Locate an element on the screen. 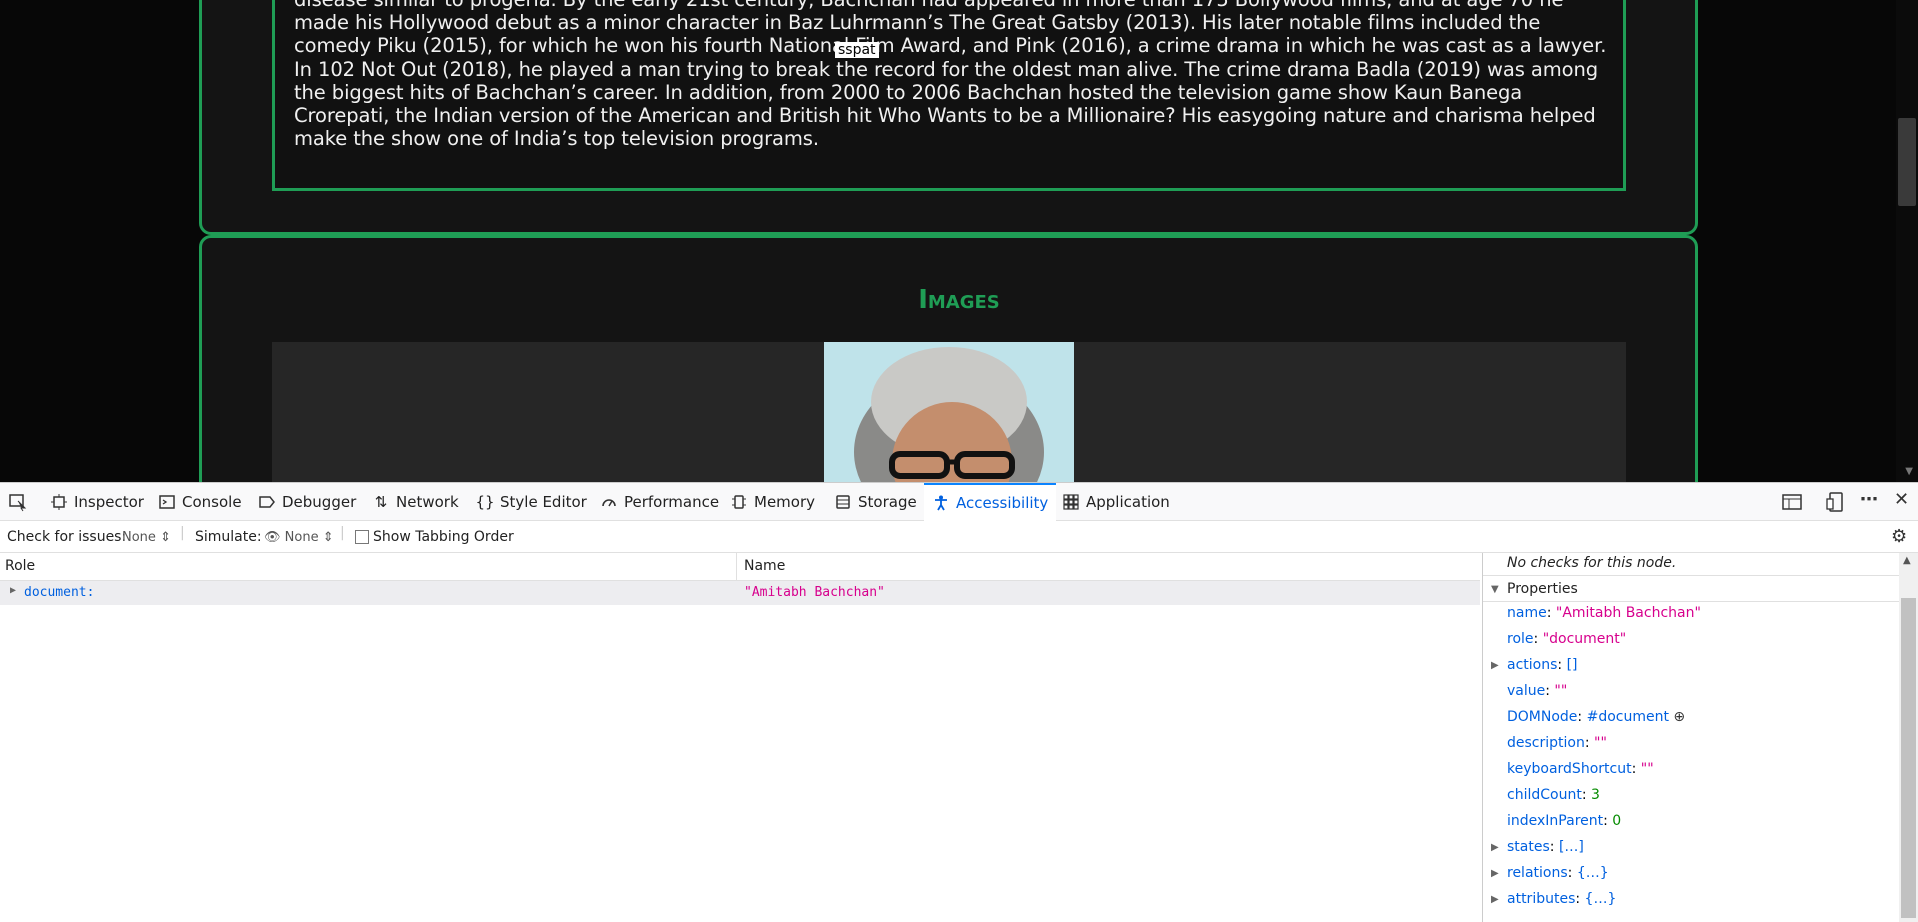  tab-label: Accessibility is located at coordinates (1002, 503).